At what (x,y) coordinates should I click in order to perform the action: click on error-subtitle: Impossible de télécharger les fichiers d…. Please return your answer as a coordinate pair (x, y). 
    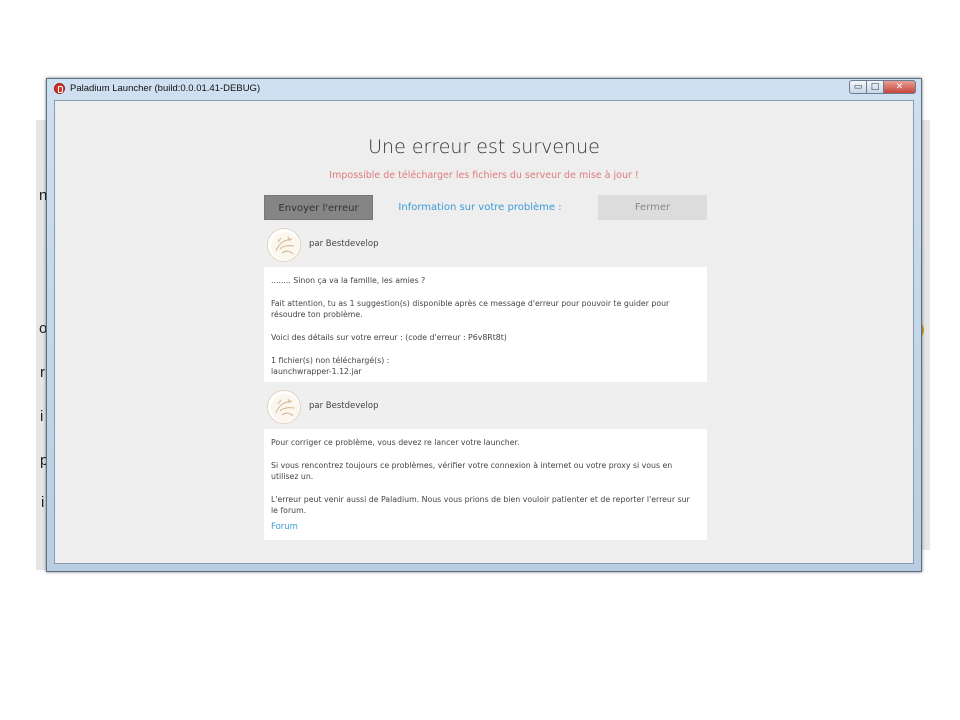
    Looking at the image, I should click on (484, 175).